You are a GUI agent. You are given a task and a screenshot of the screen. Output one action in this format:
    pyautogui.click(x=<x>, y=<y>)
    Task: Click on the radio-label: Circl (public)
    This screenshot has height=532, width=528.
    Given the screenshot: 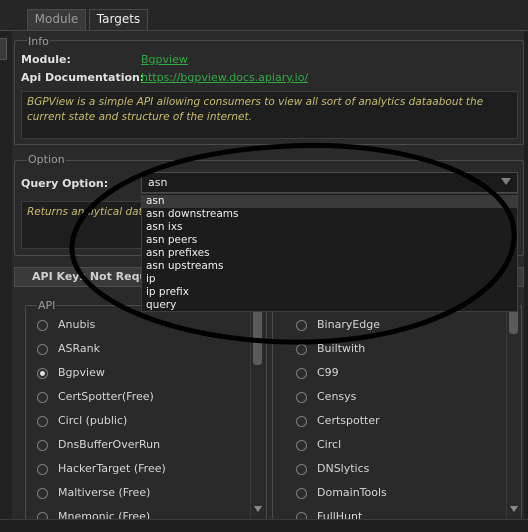 What is the action you would take?
    pyautogui.click(x=93, y=420)
    